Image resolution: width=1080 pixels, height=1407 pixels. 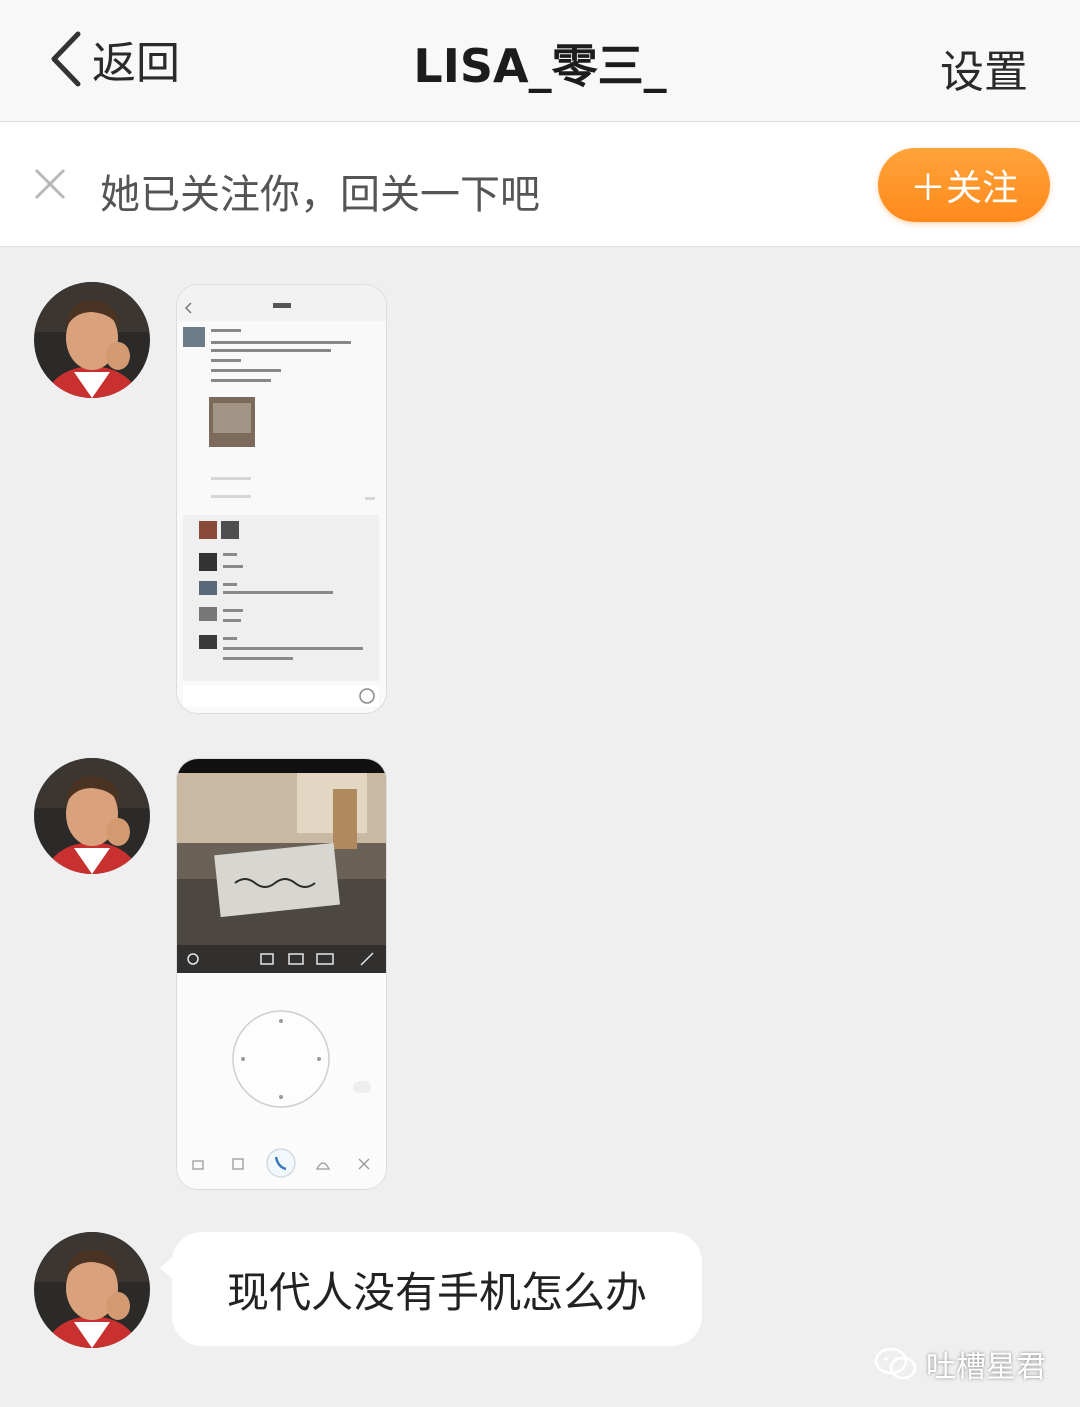 I want to click on text-message-bubble: 现代人没有手机怎么办, so click(x=437, y=1289).